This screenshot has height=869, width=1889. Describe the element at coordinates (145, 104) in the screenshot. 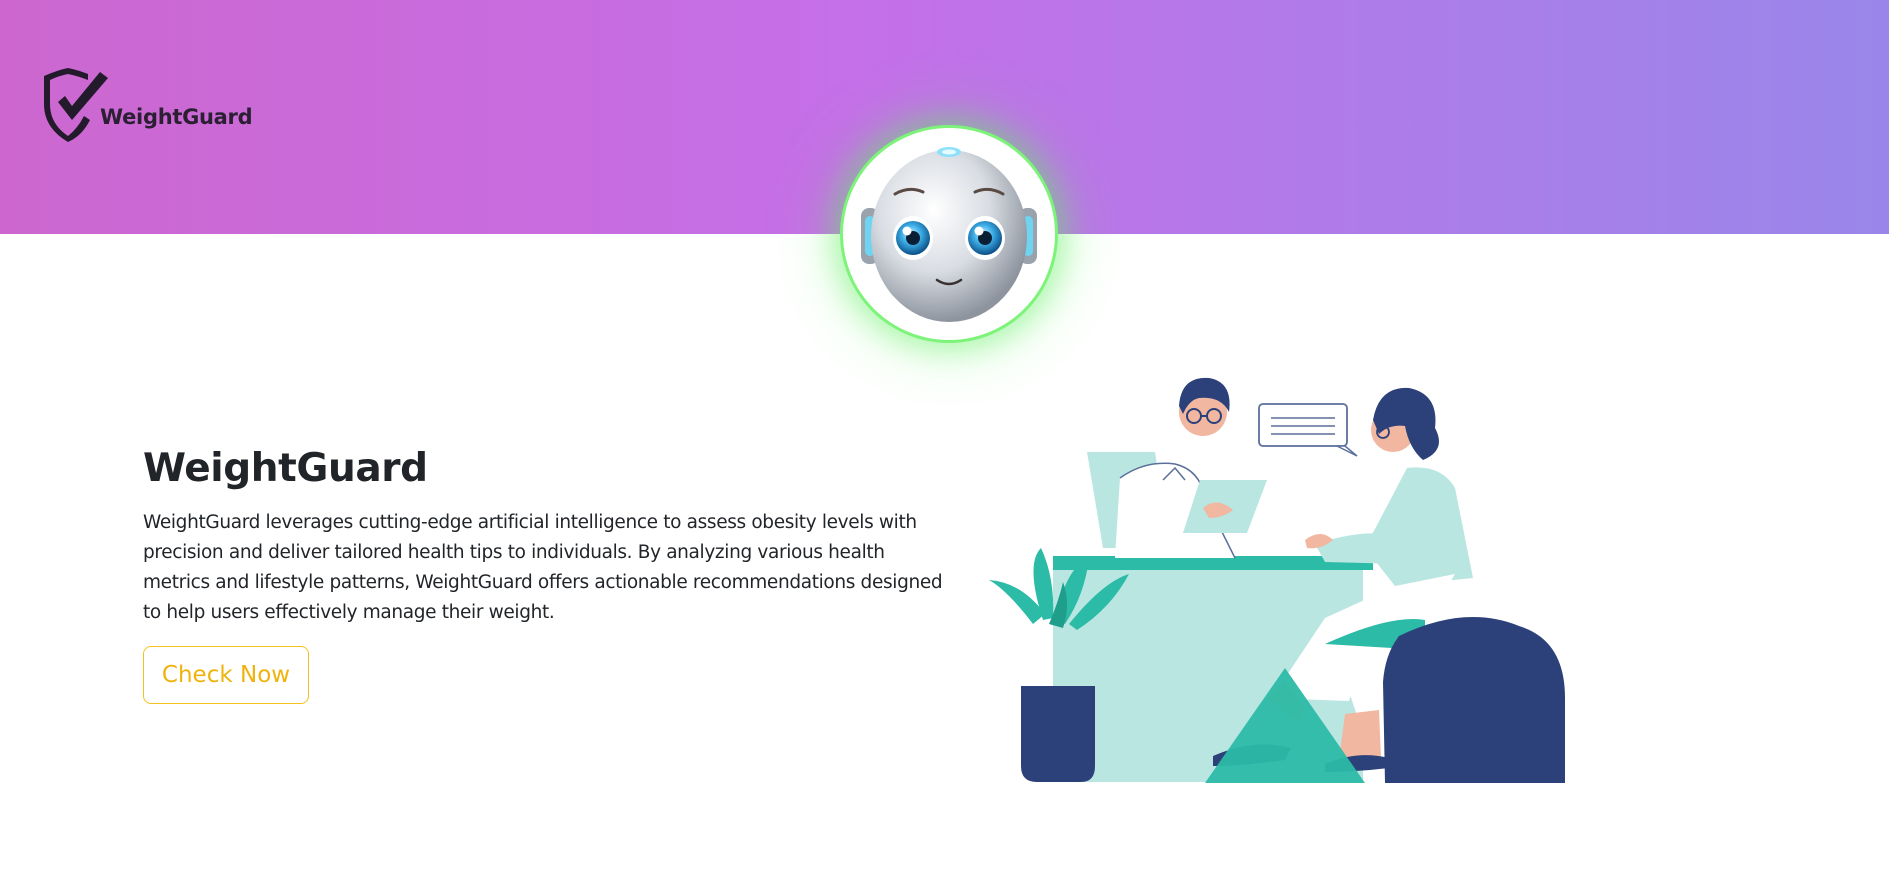

I see `brand-logo: WeightGuard` at that location.